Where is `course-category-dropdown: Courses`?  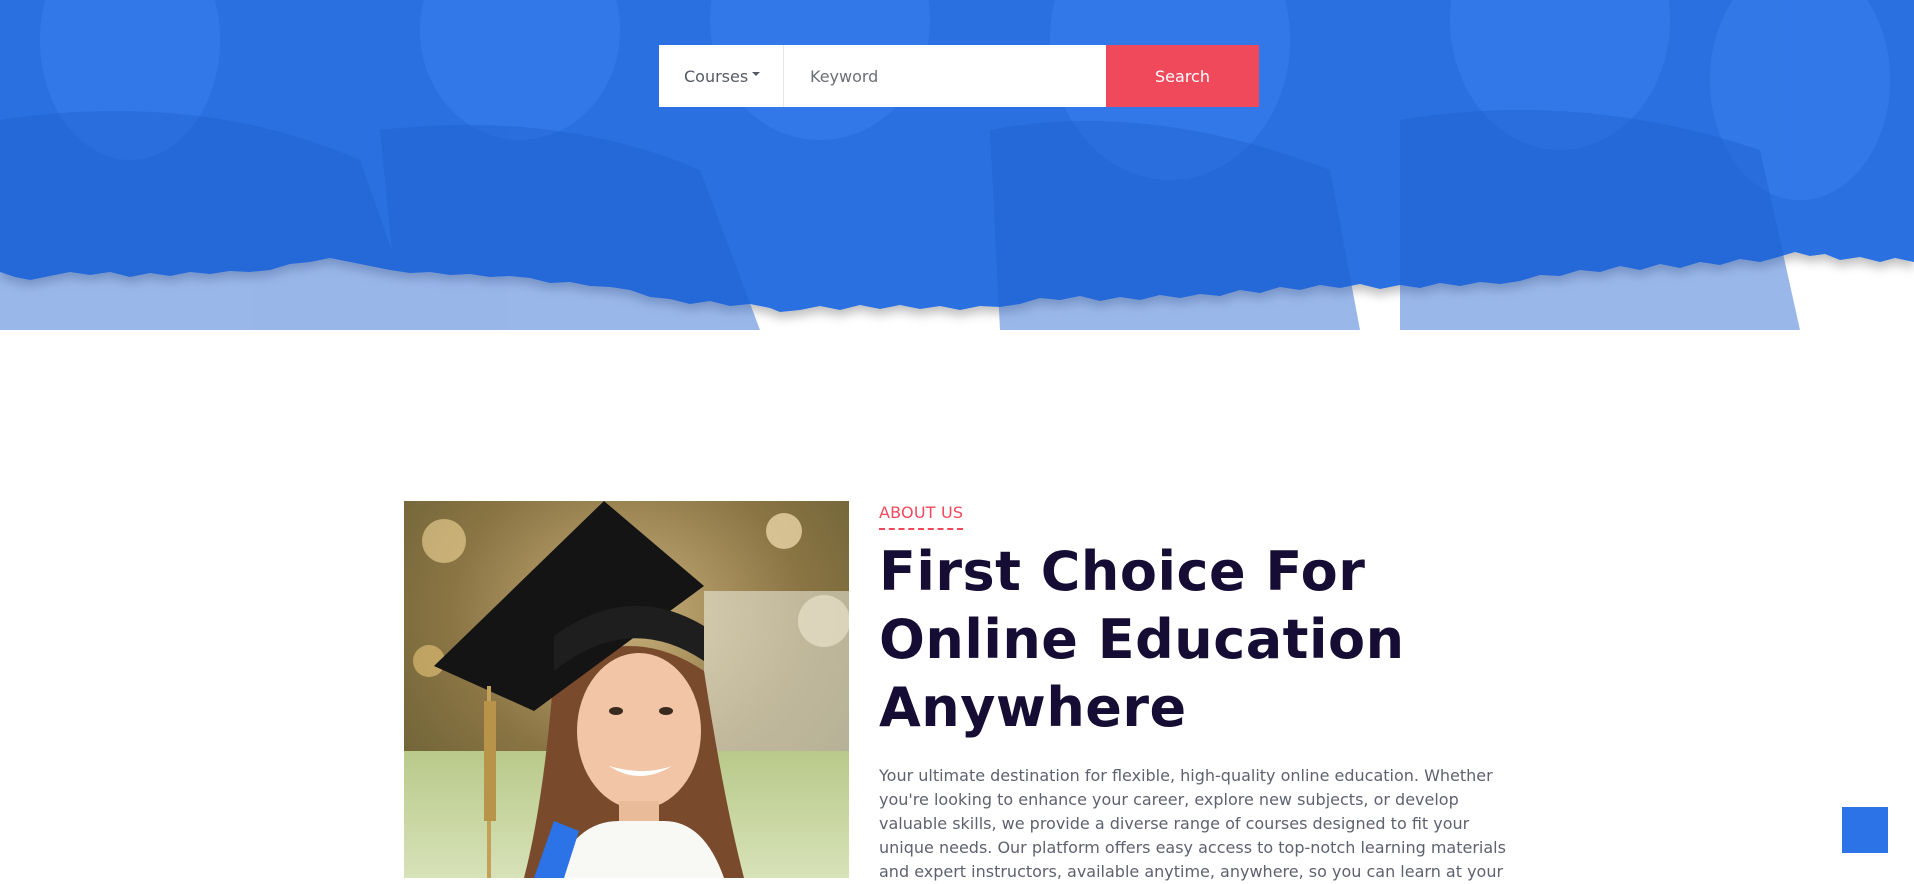
course-category-dropdown: Courses is located at coordinates (721, 76).